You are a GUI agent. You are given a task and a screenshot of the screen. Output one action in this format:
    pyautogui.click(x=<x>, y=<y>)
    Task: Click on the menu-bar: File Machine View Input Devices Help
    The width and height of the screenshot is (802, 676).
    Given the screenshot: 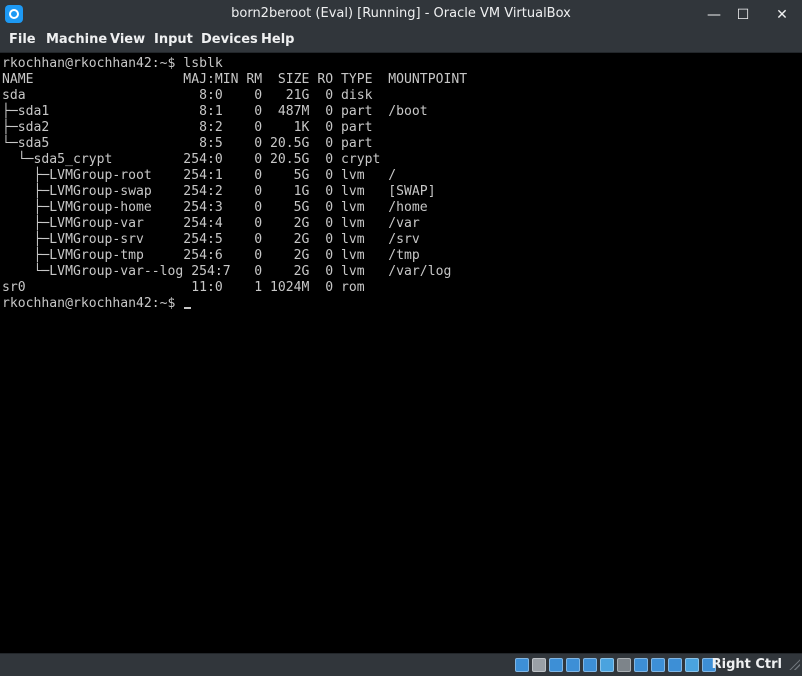 What is the action you would take?
    pyautogui.click(x=401, y=41)
    